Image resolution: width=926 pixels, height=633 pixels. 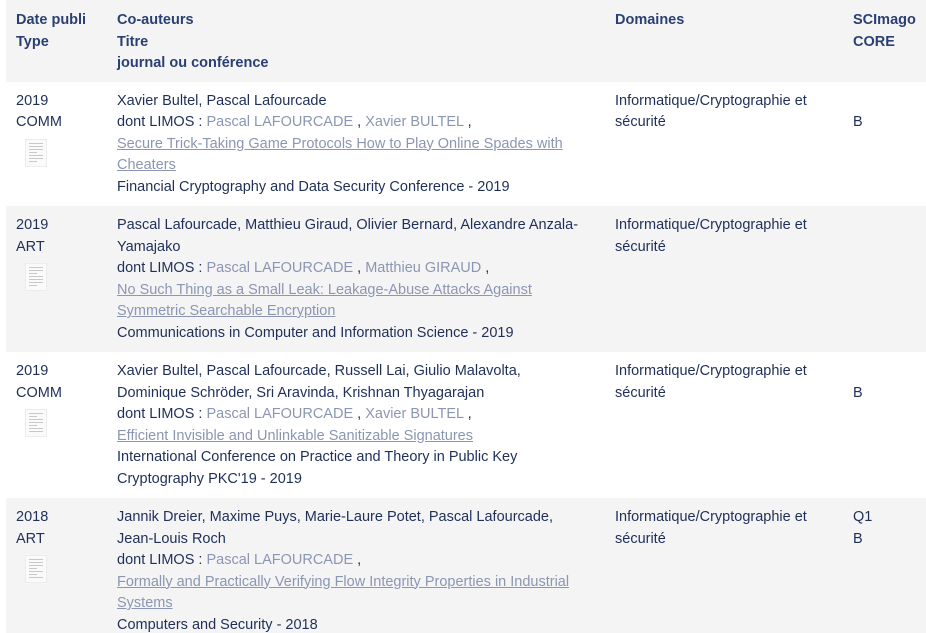 I want to click on limos-authors-line: dont LIMOS : Pascal LAFOURCADE ,, so click(x=239, y=560).